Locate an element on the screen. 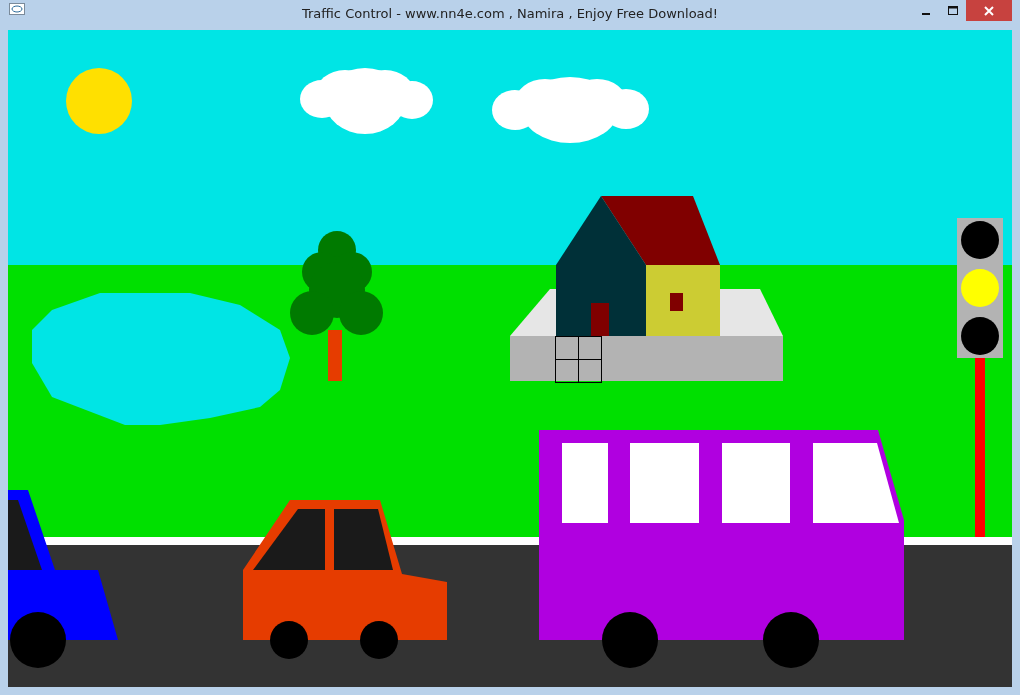 This screenshot has width=1020, height=695. close-button is located at coordinates (989, 10).